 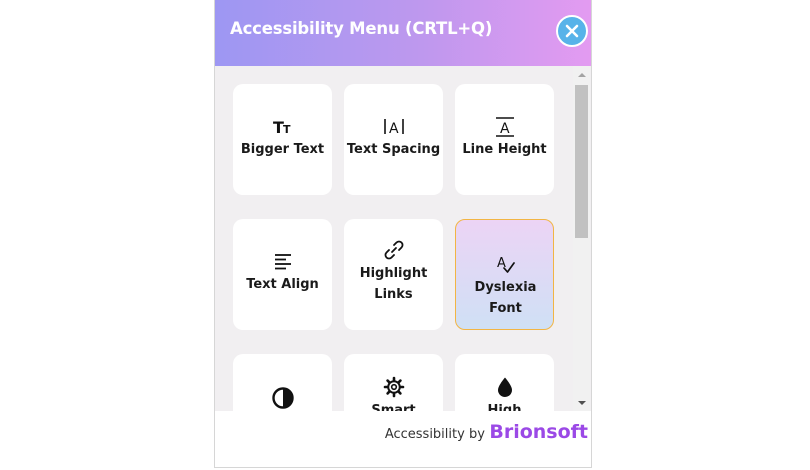 I want to click on feature-card-smart: Smart, so click(x=393, y=382).